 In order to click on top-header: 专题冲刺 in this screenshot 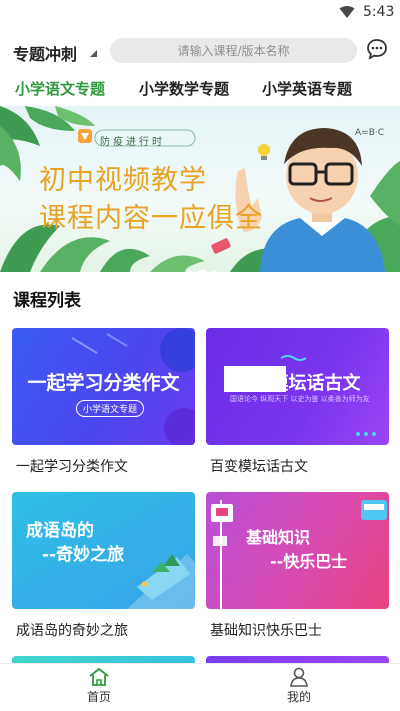, I will do `click(200, 51)`.